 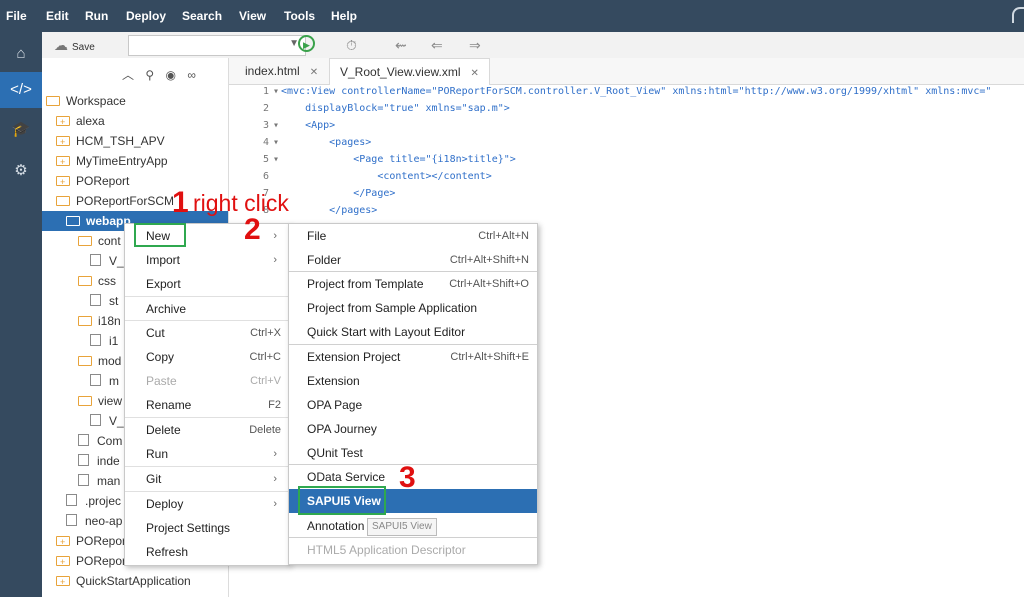 What do you see at coordinates (207, 333) in the screenshot?
I see `context-menu-item-cut: Cut Ctrl+X` at bounding box center [207, 333].